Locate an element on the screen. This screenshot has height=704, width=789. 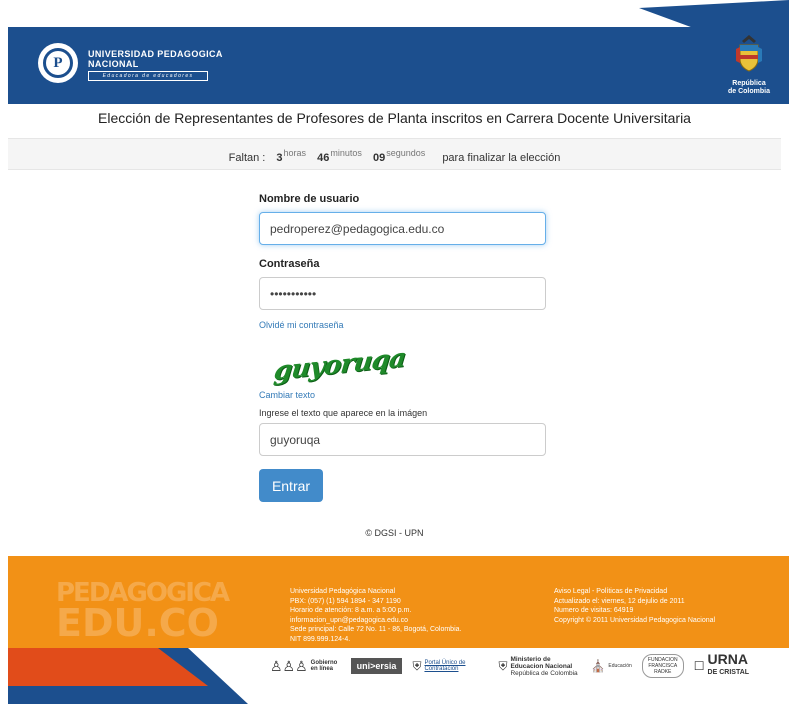
captcha-input is located at coordinates (402, 439).